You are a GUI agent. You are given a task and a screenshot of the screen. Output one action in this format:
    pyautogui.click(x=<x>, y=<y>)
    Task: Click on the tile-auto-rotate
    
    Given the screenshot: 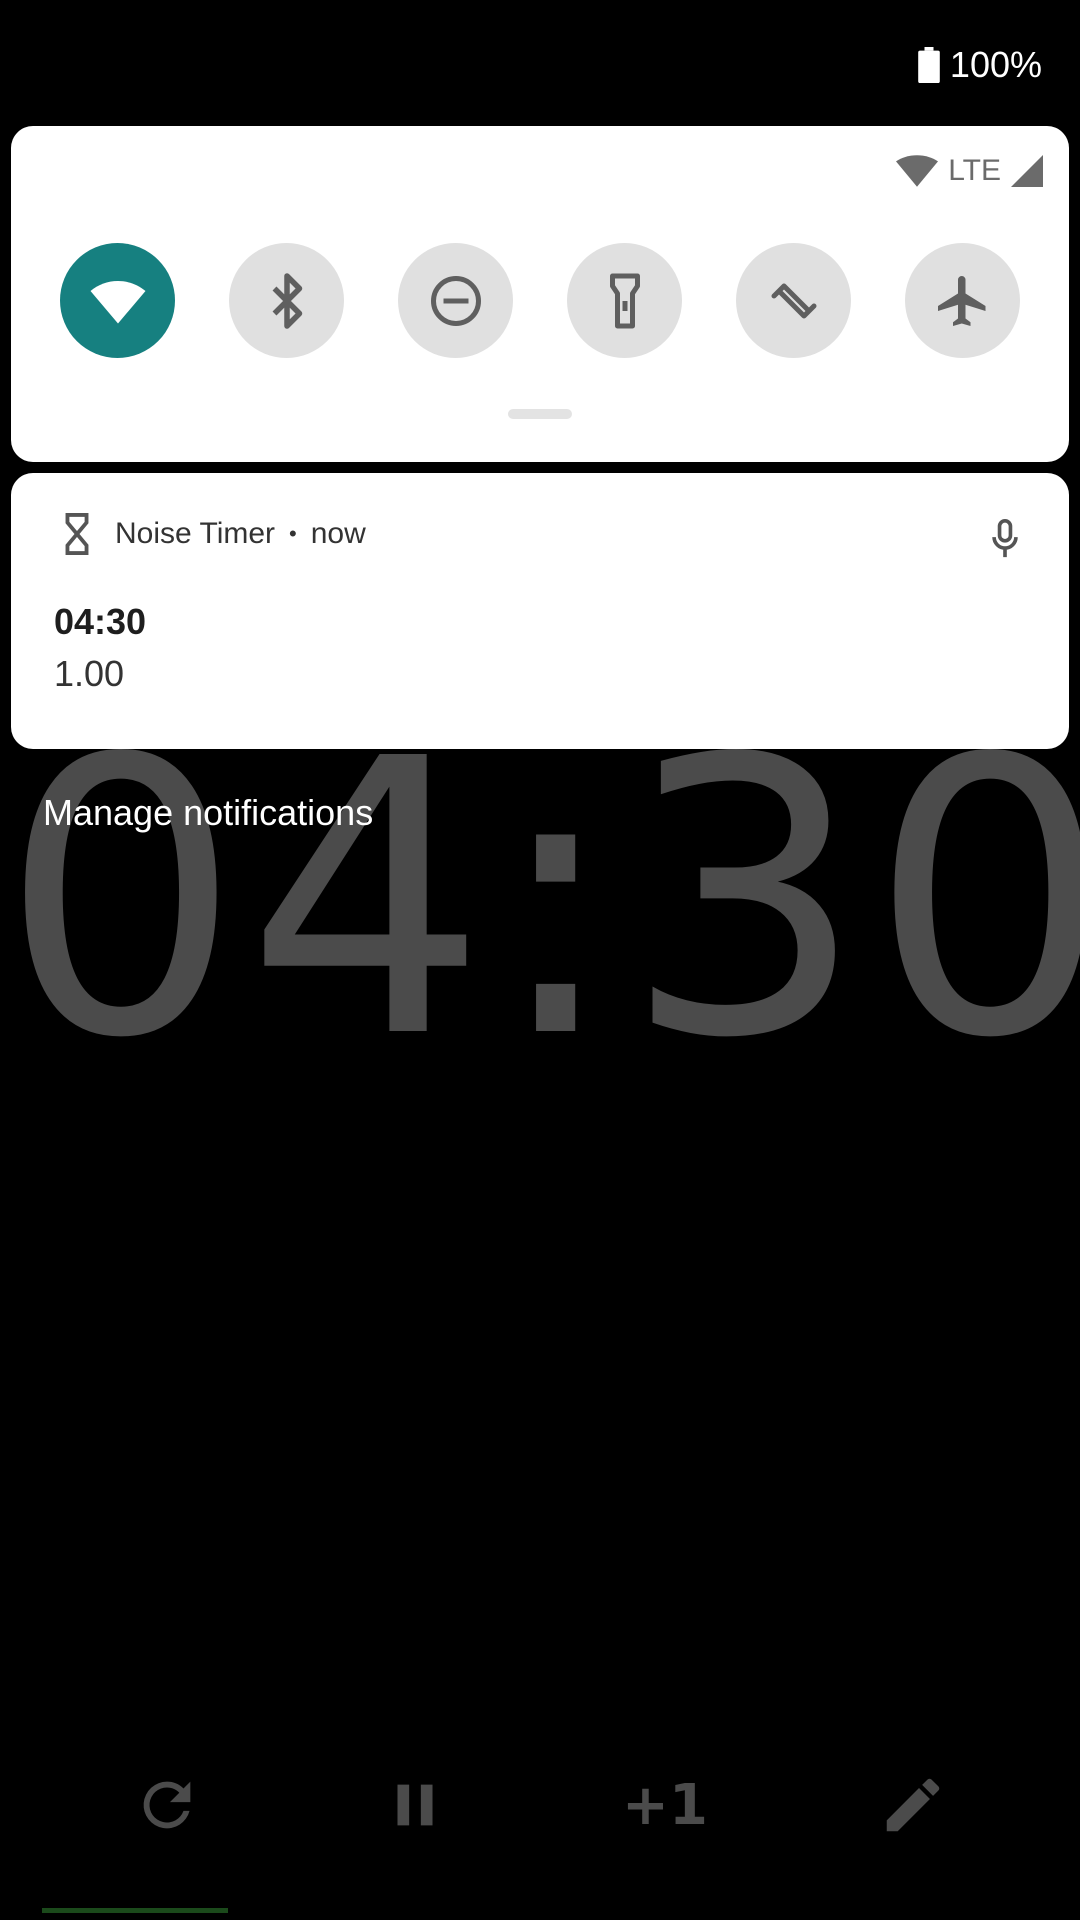 What is the action you would take?
    pyautogui.click(x=793, y=300)
    